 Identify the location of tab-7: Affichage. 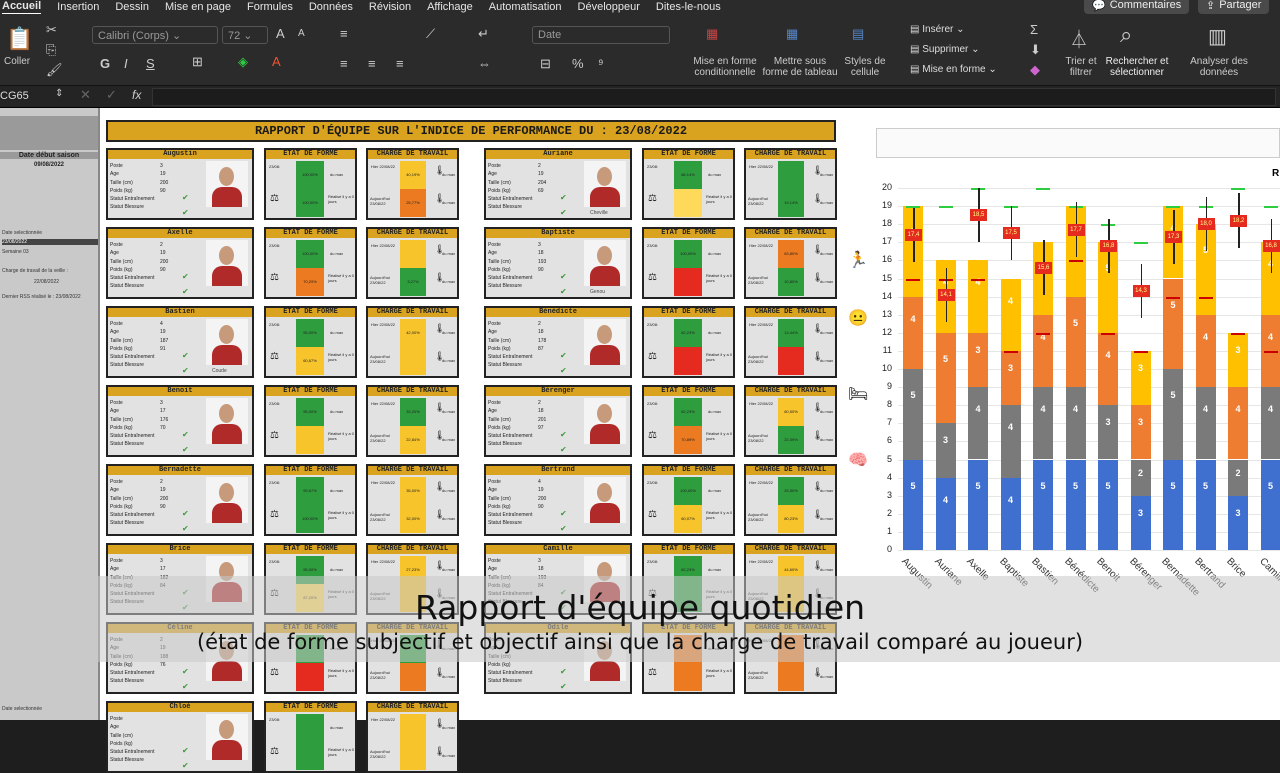
(450, 7).